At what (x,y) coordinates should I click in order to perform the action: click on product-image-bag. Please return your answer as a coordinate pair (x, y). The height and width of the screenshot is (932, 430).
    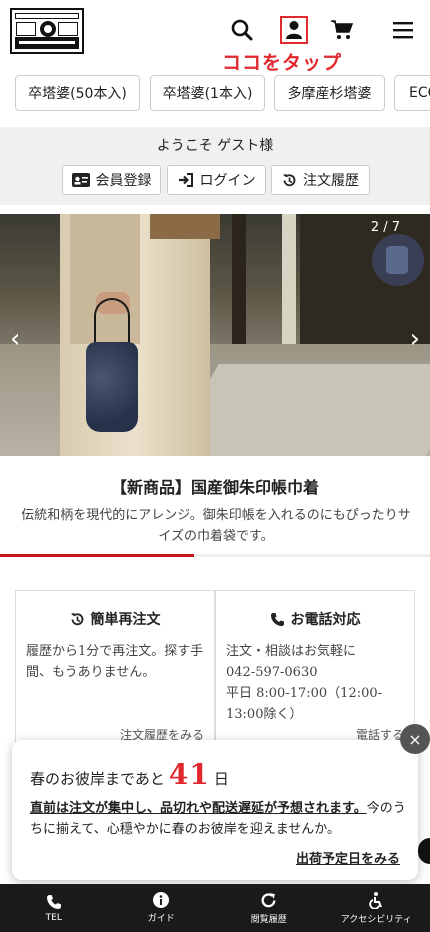
    Looking at the image, I should click on (112, 387).